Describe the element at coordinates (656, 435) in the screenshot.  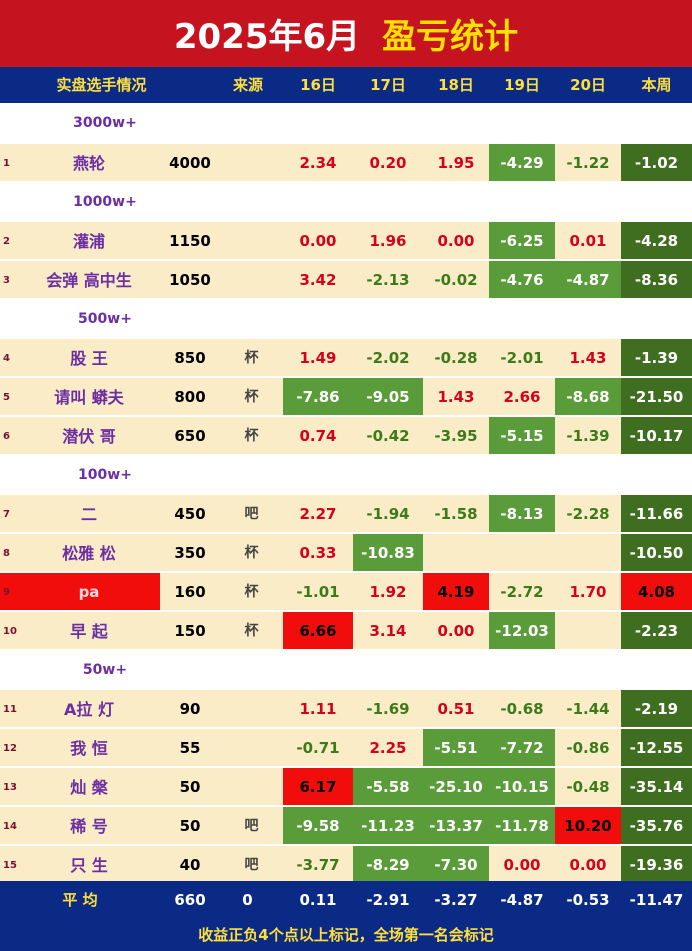
I see `value-cell: -10.17` at that location.